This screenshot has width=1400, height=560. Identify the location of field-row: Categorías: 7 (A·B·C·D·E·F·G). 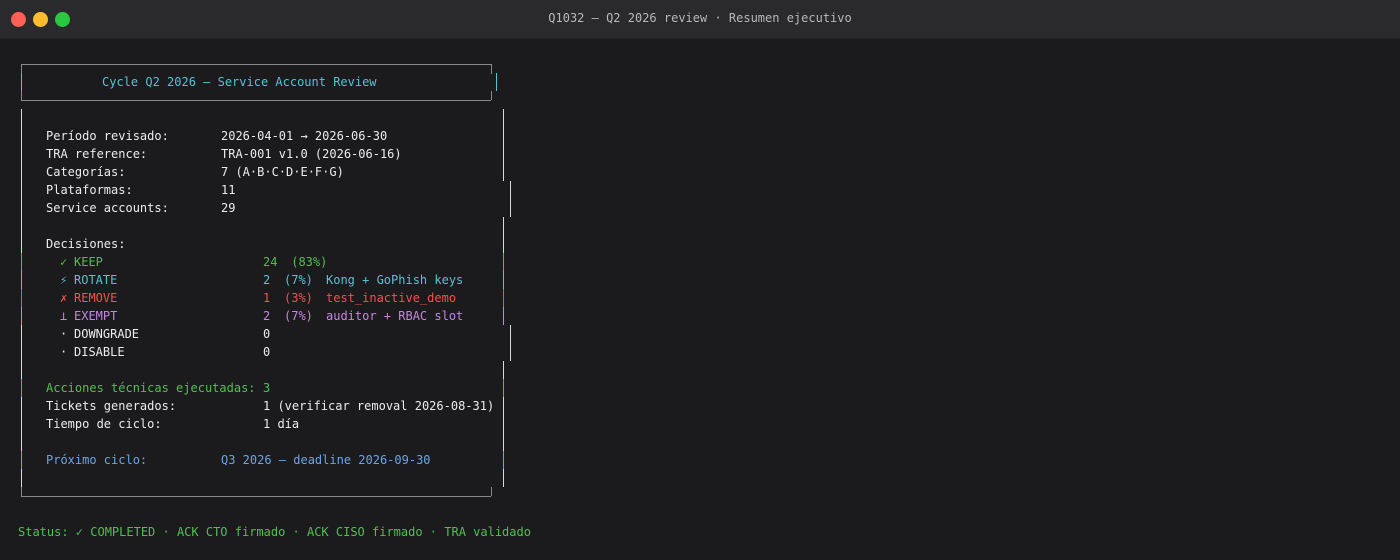
(261, 172).